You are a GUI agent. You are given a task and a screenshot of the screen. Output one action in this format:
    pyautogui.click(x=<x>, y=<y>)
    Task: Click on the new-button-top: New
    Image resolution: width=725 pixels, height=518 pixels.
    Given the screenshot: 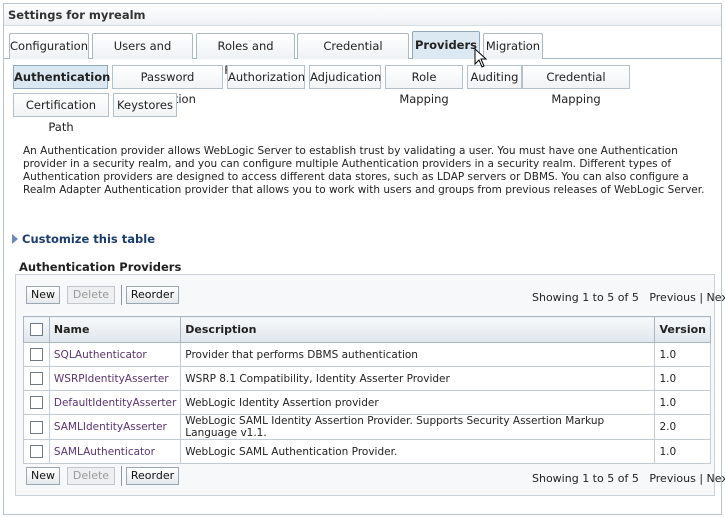 What is the action you would take?
    pyautogui.click(x=43, y=295)
    